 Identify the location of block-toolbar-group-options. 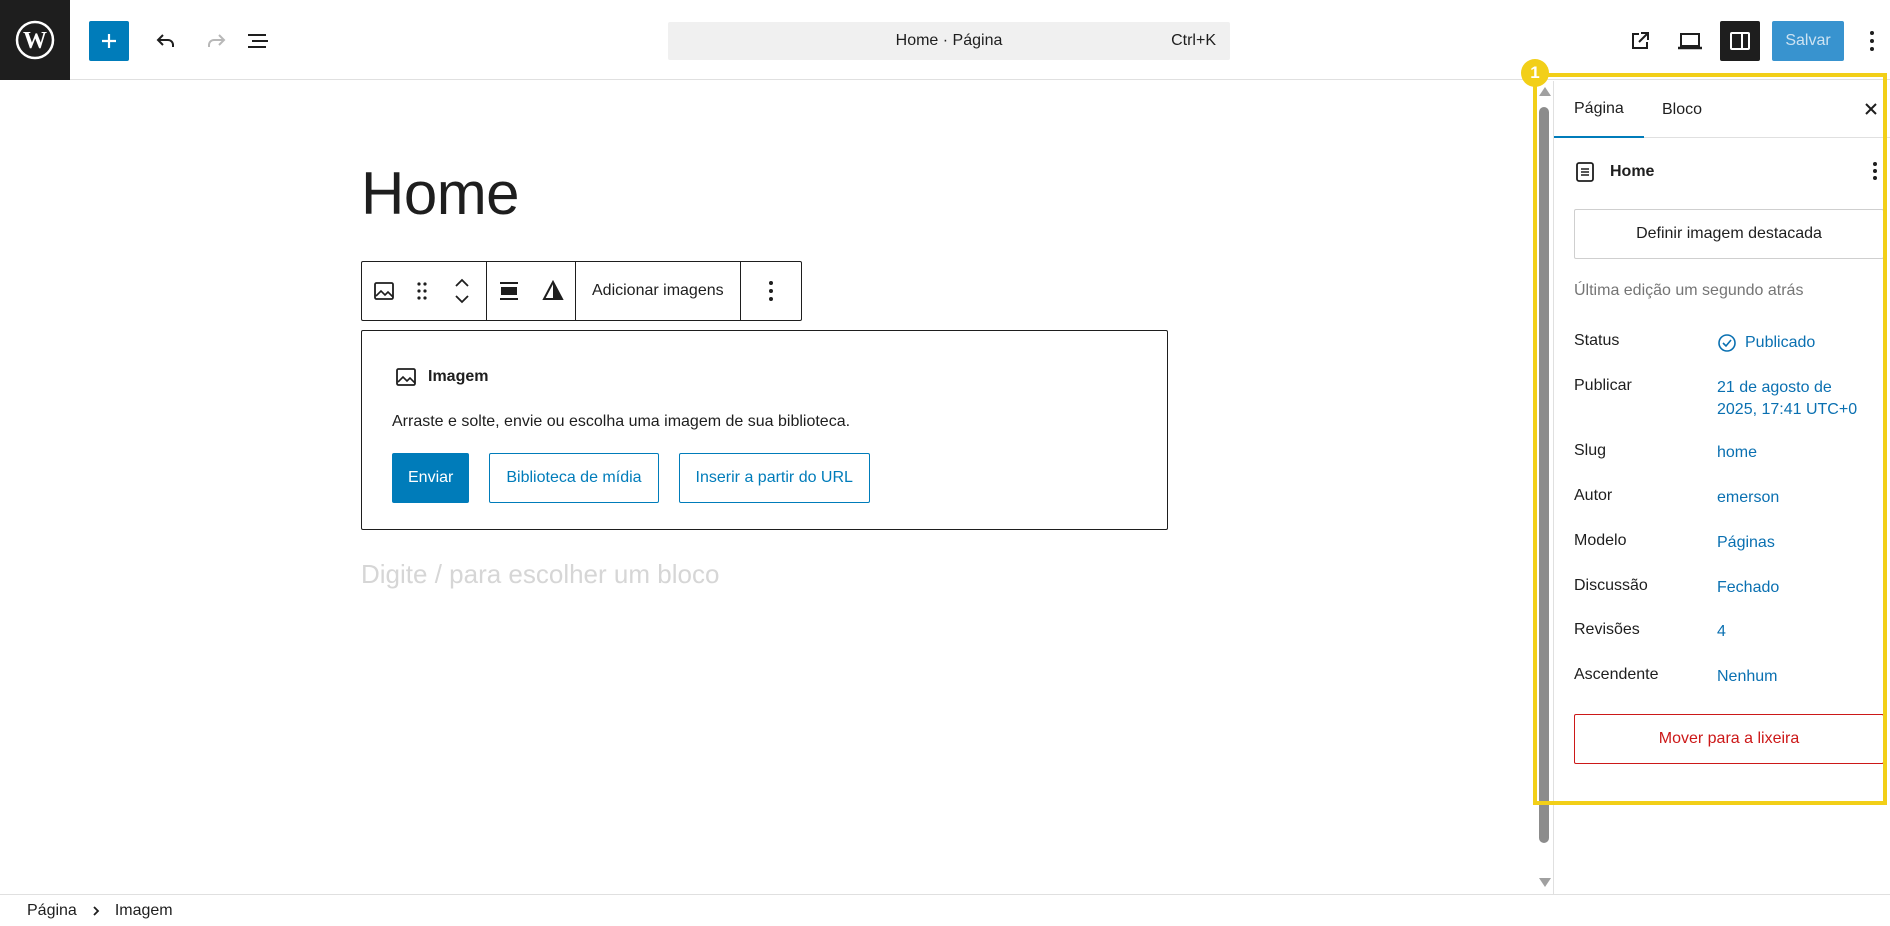
(771, 291).